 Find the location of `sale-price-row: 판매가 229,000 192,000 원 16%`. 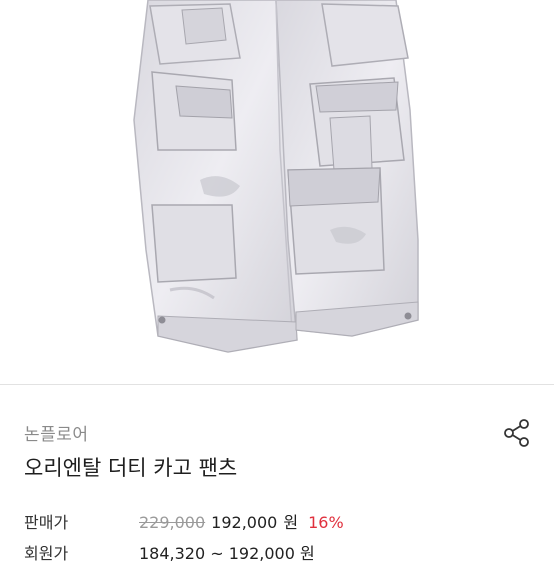

sale-price-row: 판매가 229,000 192,000 원 16% is located at coordinates (184, 521).